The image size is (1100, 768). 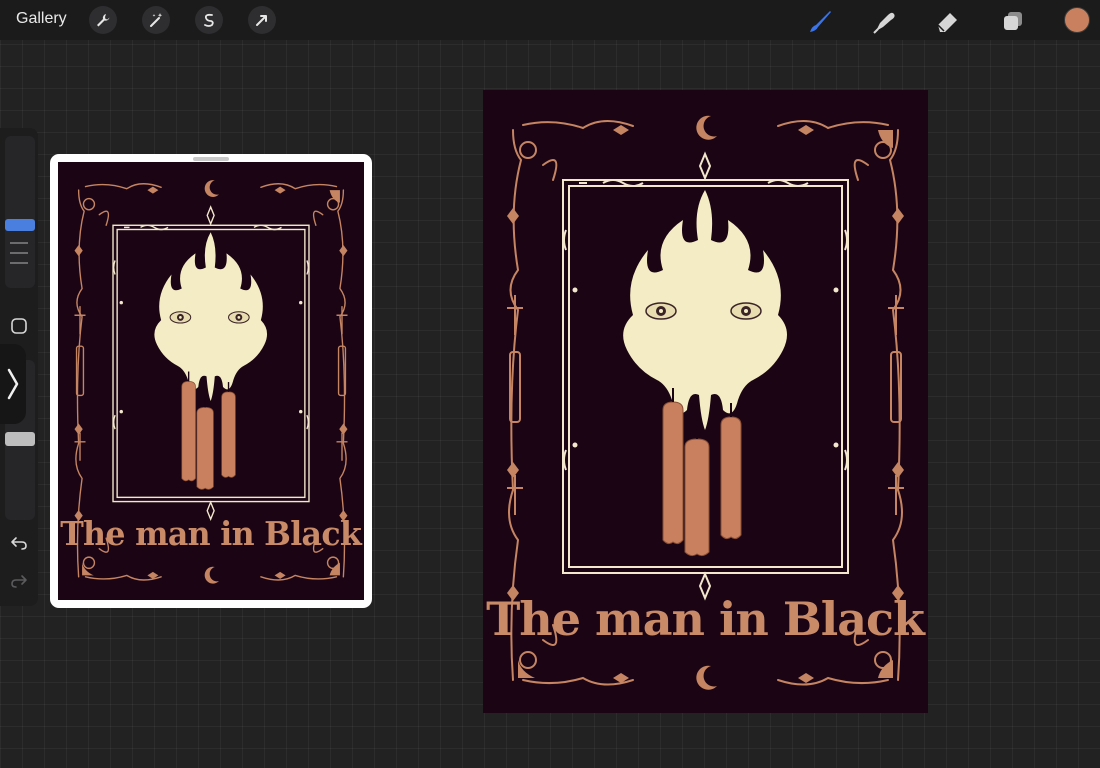 I want to click on top-toolbar: Gallery, so click(x=550, y=20).